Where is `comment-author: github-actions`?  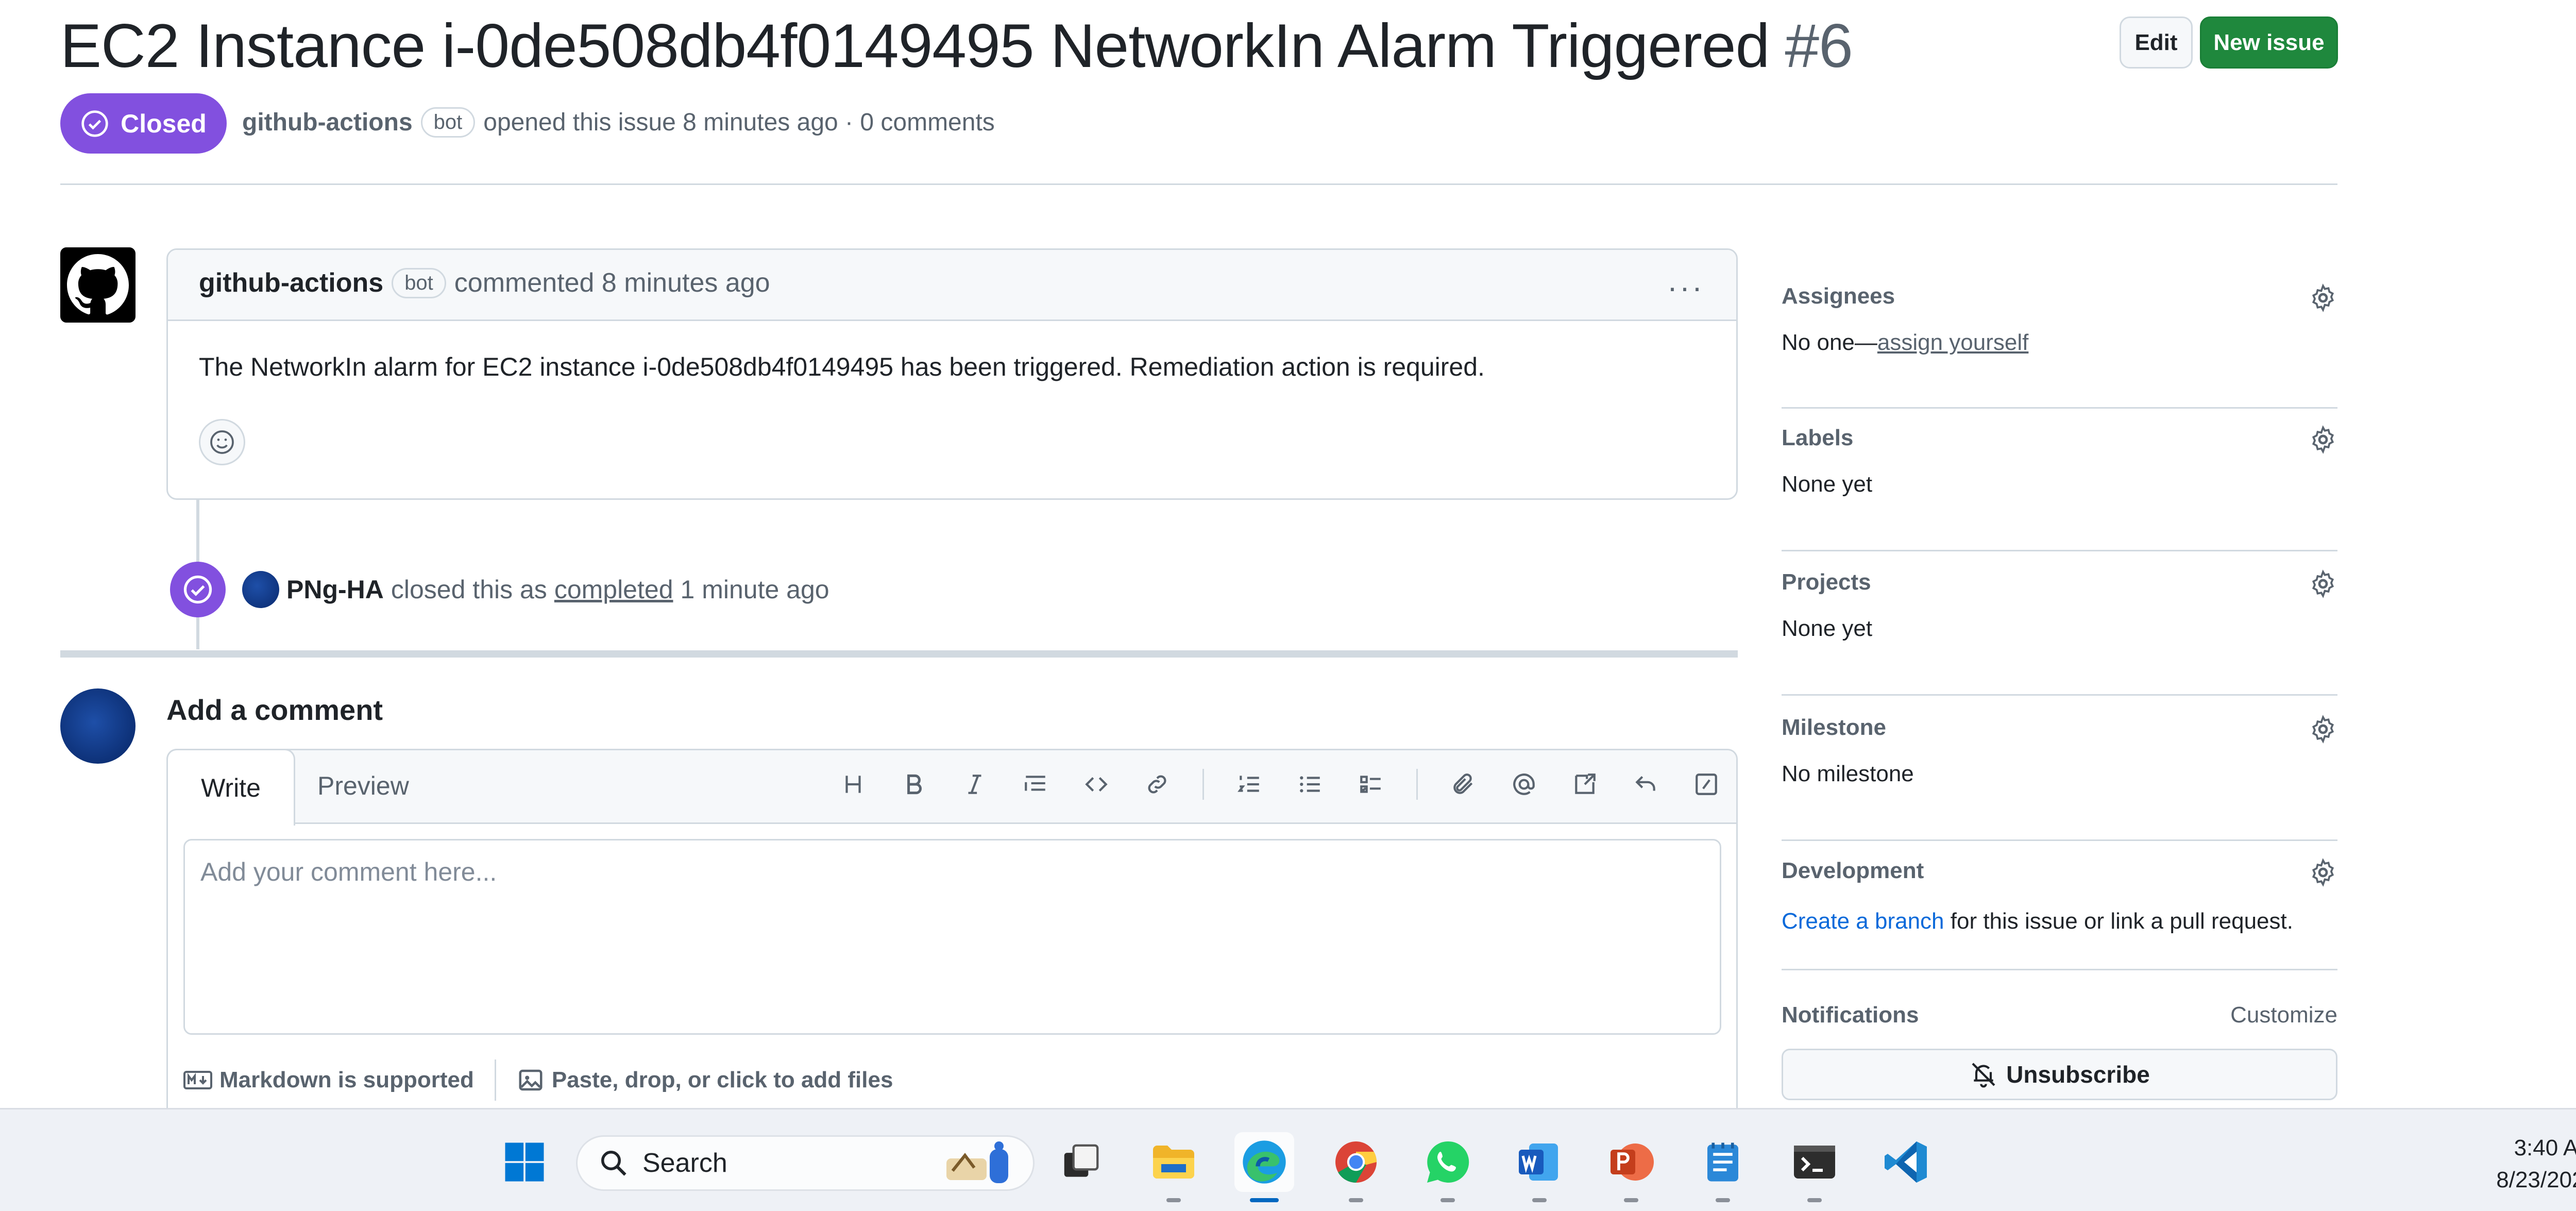
comment-author: github-actions is located at coordinates (291, 283).